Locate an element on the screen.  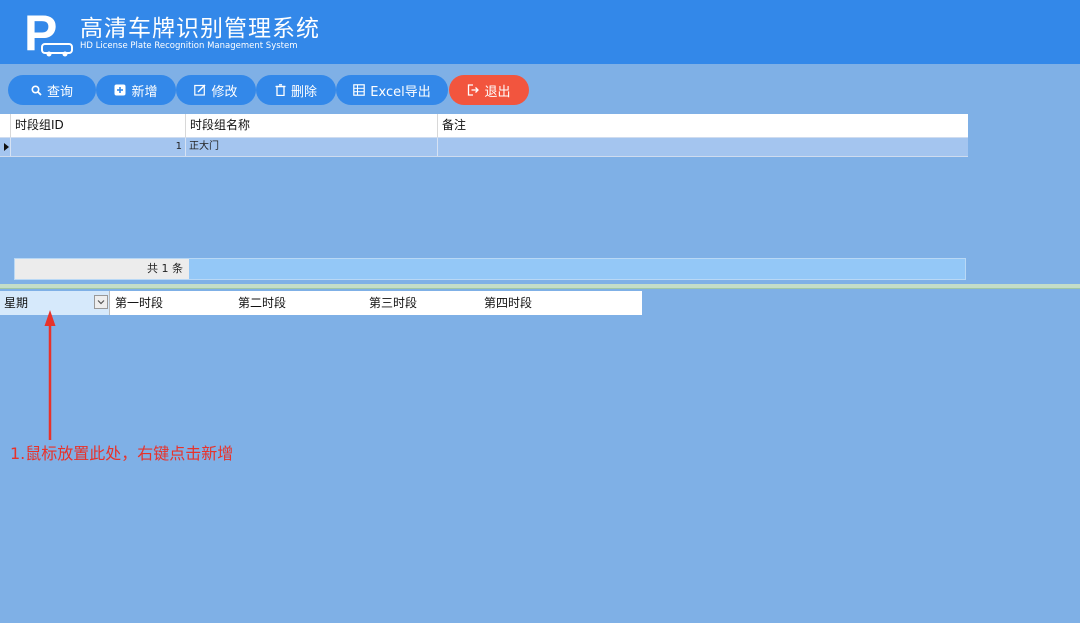
dropdown-button is located at coordinates (101, 302).